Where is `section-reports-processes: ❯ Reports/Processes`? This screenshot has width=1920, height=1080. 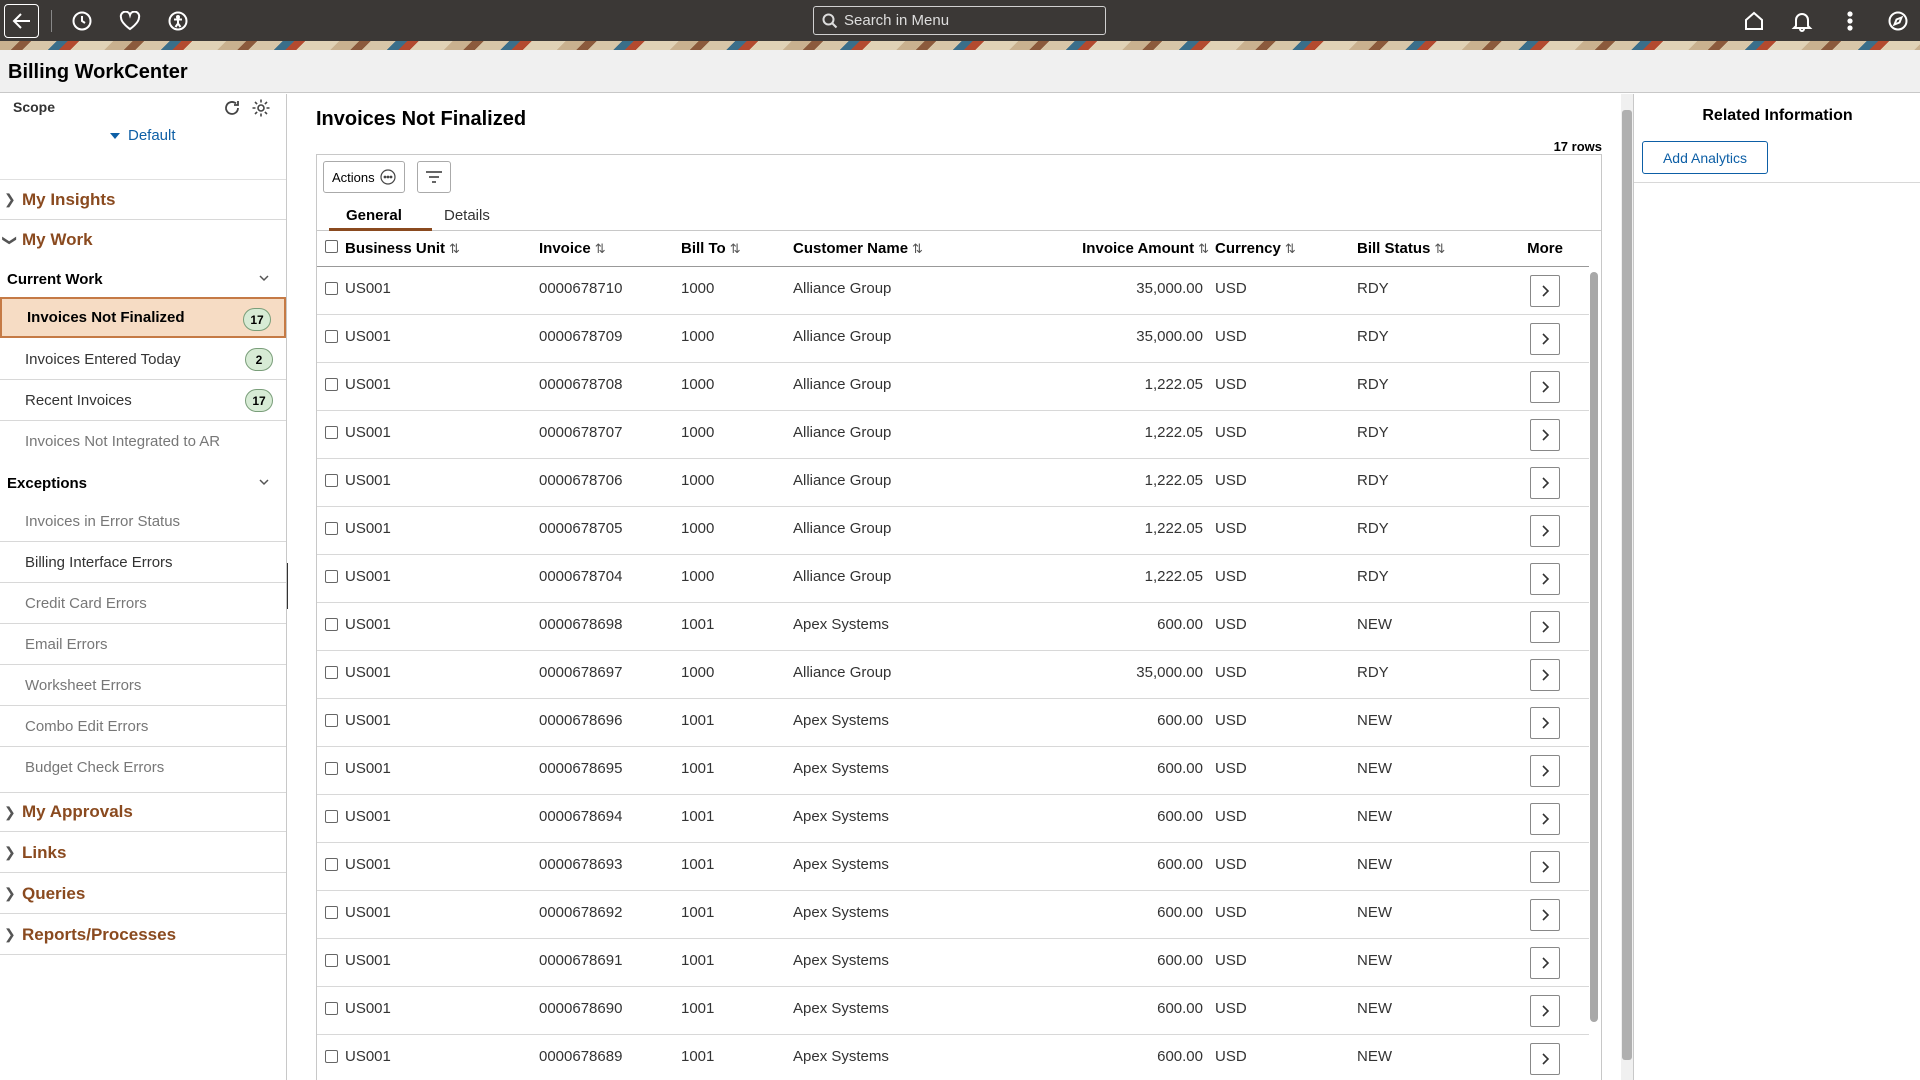 section-reports-processes: ❯ Reports/Processes is located at coordinates (143, 935).